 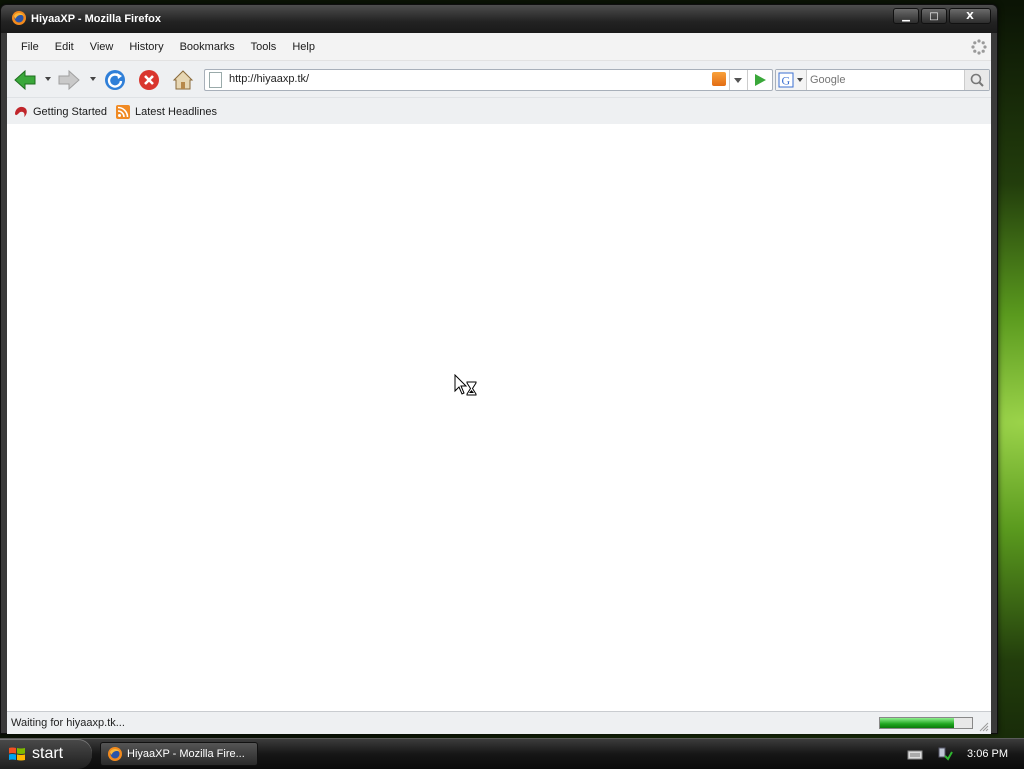 I want to click on url-dropdown-icon, so click(x=737, y=80).